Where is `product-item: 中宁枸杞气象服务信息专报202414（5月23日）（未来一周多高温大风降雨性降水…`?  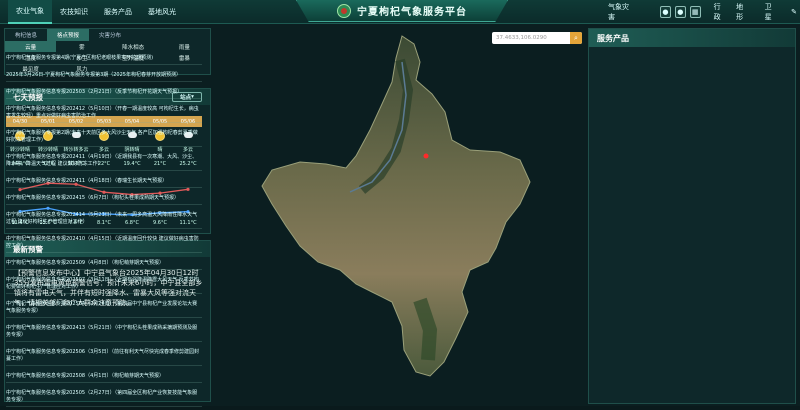
product-item: 中宁枸杞气象服务信息专报202414（5月23日）（未来一周多高温大风降雨性降水… is located at coordinates (104, 219).